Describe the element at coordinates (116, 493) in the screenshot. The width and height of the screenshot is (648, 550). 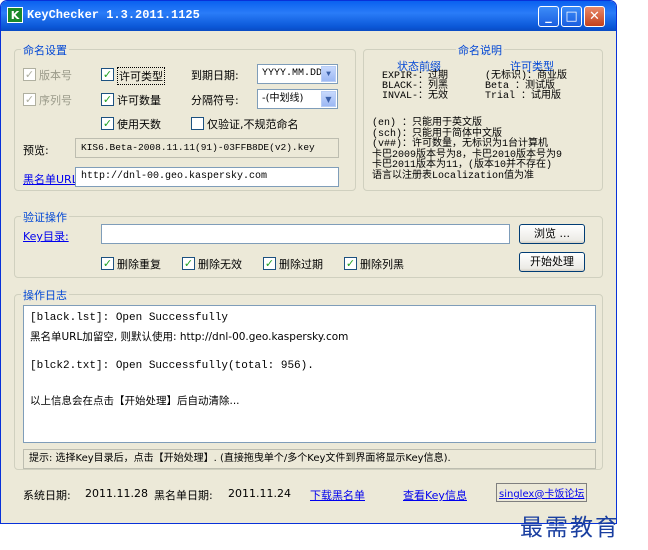
I see `system-date-value: 2011.11.28` at that location.